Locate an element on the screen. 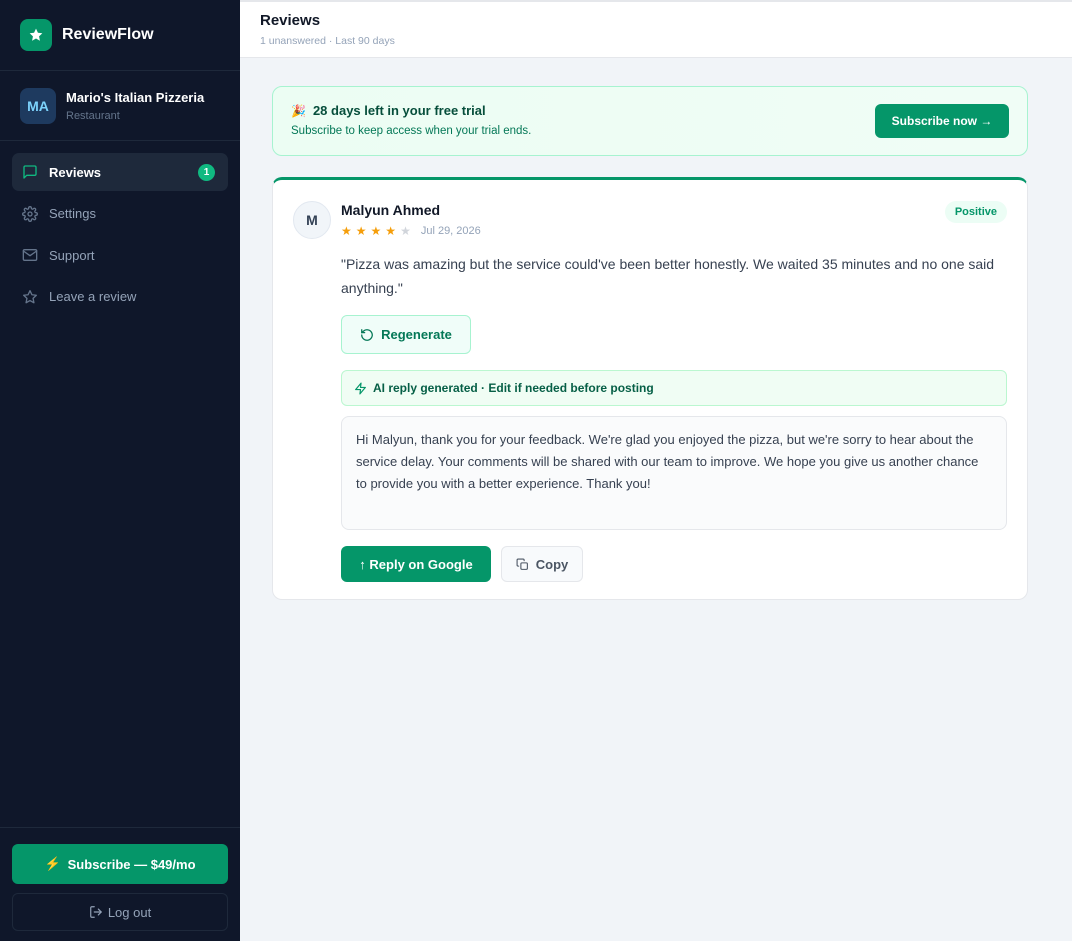 Image resolution: width=1072 pixels, height=941 pixels. review-date: Jul 29, 2026 is located at coordinates (450, 231).